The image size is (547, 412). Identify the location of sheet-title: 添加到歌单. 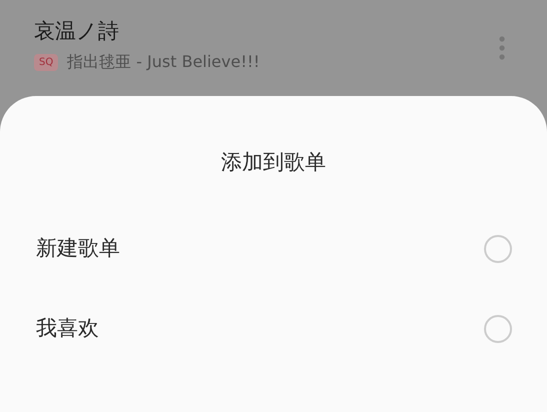
(273, 162).